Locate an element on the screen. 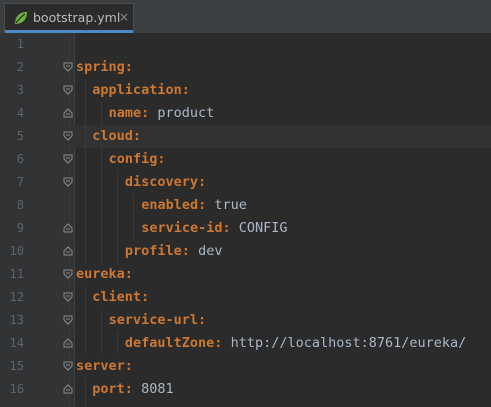 This screenshot has height=407, width=491. code-line: profile: dev is located at coordinates (174, 251).